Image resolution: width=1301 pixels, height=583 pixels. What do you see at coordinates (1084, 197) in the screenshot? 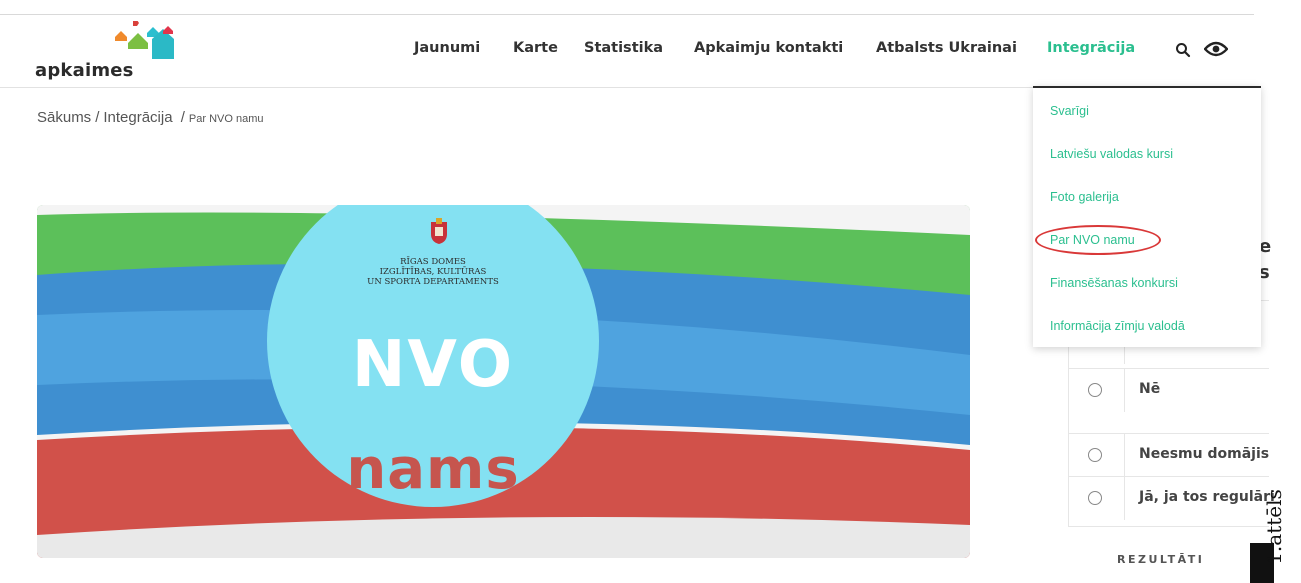
I see `dropdown-item-foto-galerija: Foto galerija` at bounding box center [1084, 197].